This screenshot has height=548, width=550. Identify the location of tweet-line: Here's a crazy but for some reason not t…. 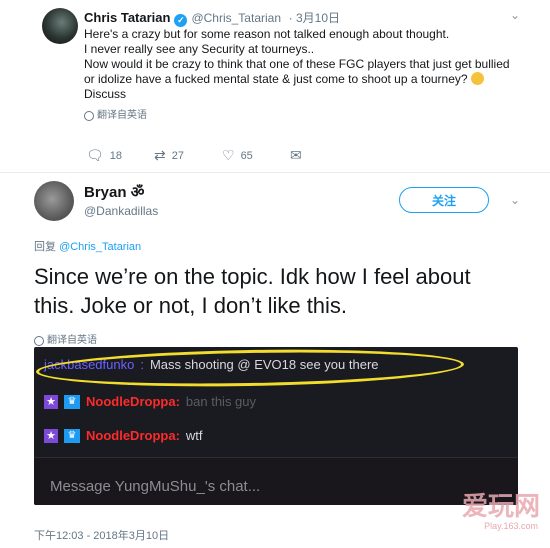
(267, 34).